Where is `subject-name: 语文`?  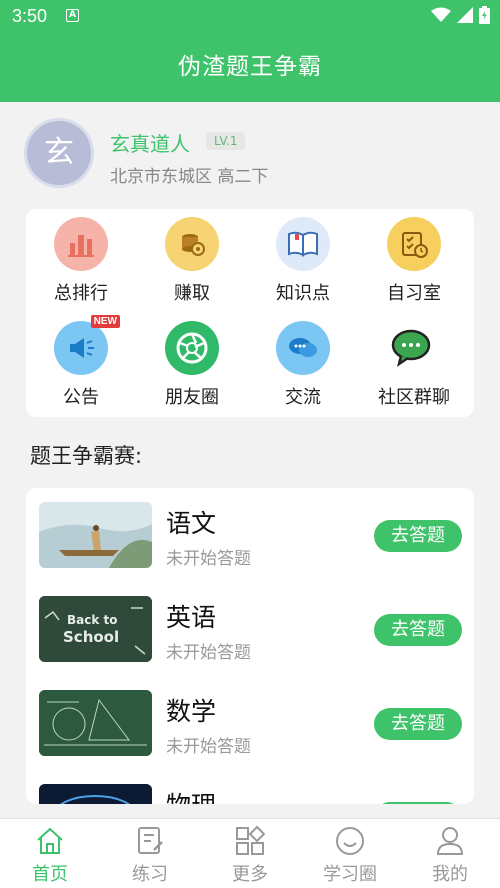
subject-name: 语文 is located at coordinates (191, 523).